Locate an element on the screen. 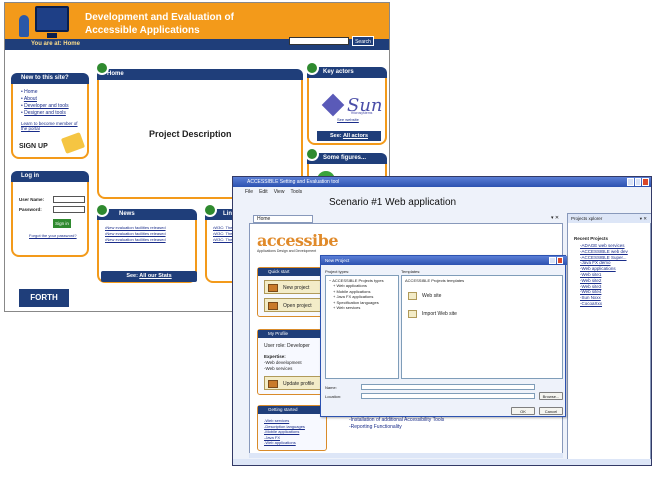 The height and width of the screenshot is (497, 652). new-project-button: New project is located at coordinates (294, 287).